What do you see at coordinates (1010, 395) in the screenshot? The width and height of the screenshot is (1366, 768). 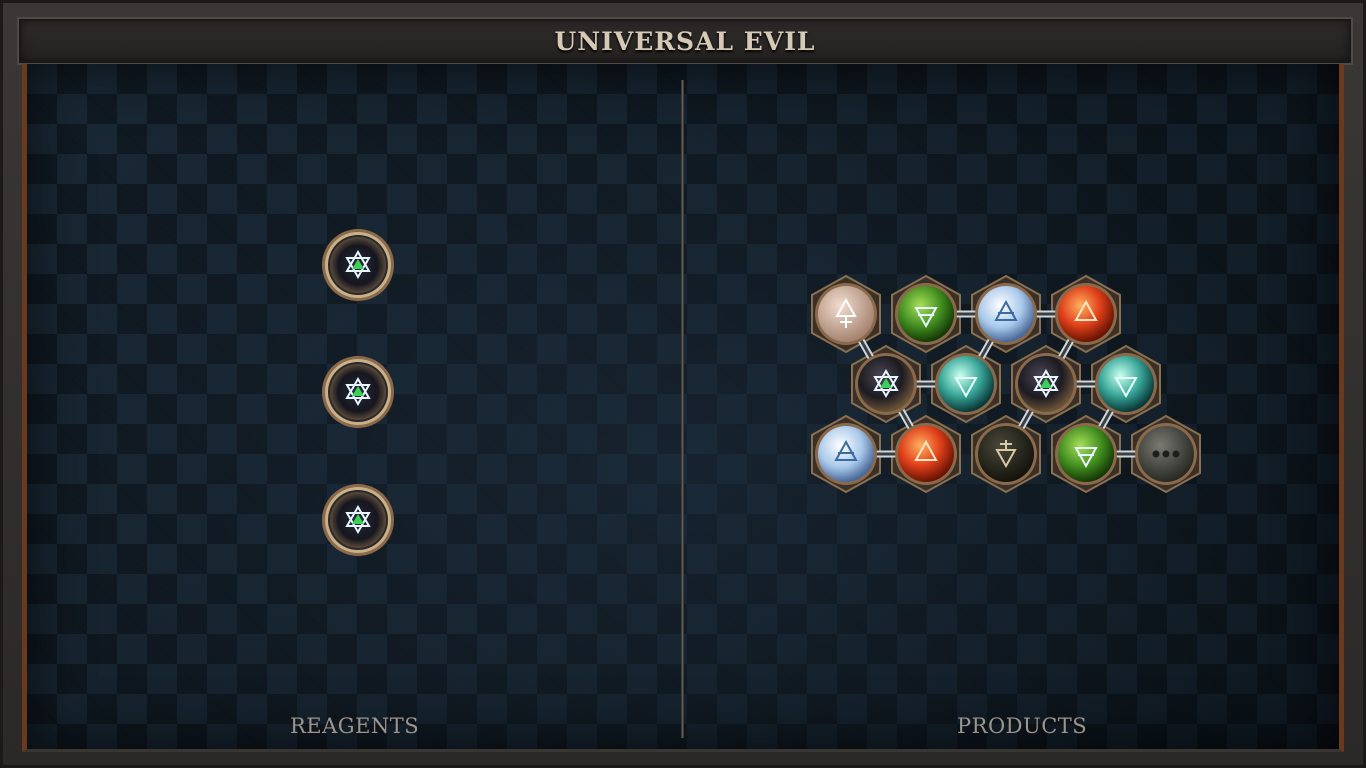 I see `product-molecule` at bounding box center [1010, 395].